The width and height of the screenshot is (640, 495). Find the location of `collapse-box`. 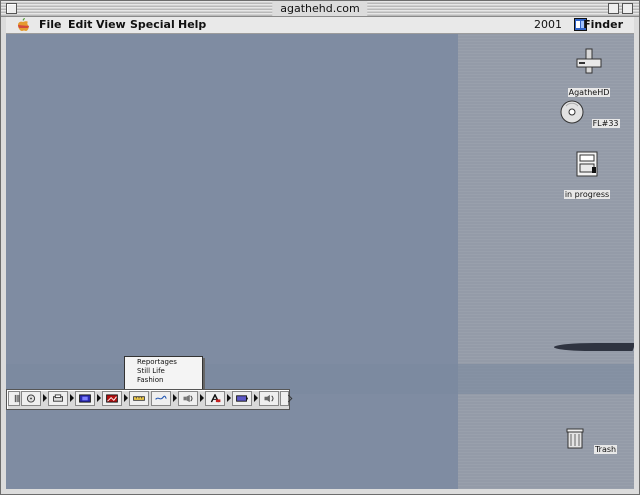

collapse-box is located at coordinates (627, 8).